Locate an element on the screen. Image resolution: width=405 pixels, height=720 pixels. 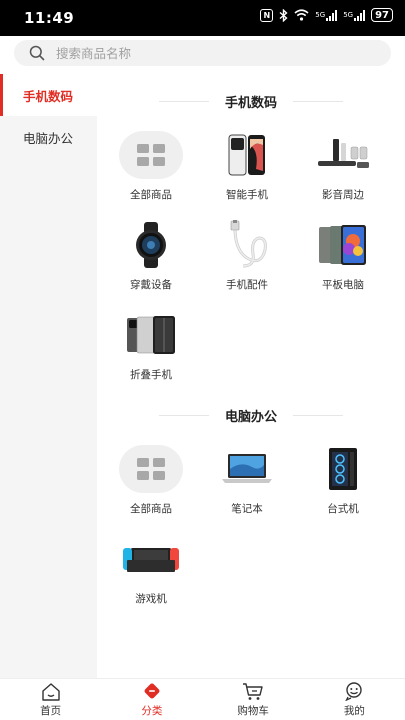
category-item-phone-accessories: 手机配件 is located at coordinates (247, 261).